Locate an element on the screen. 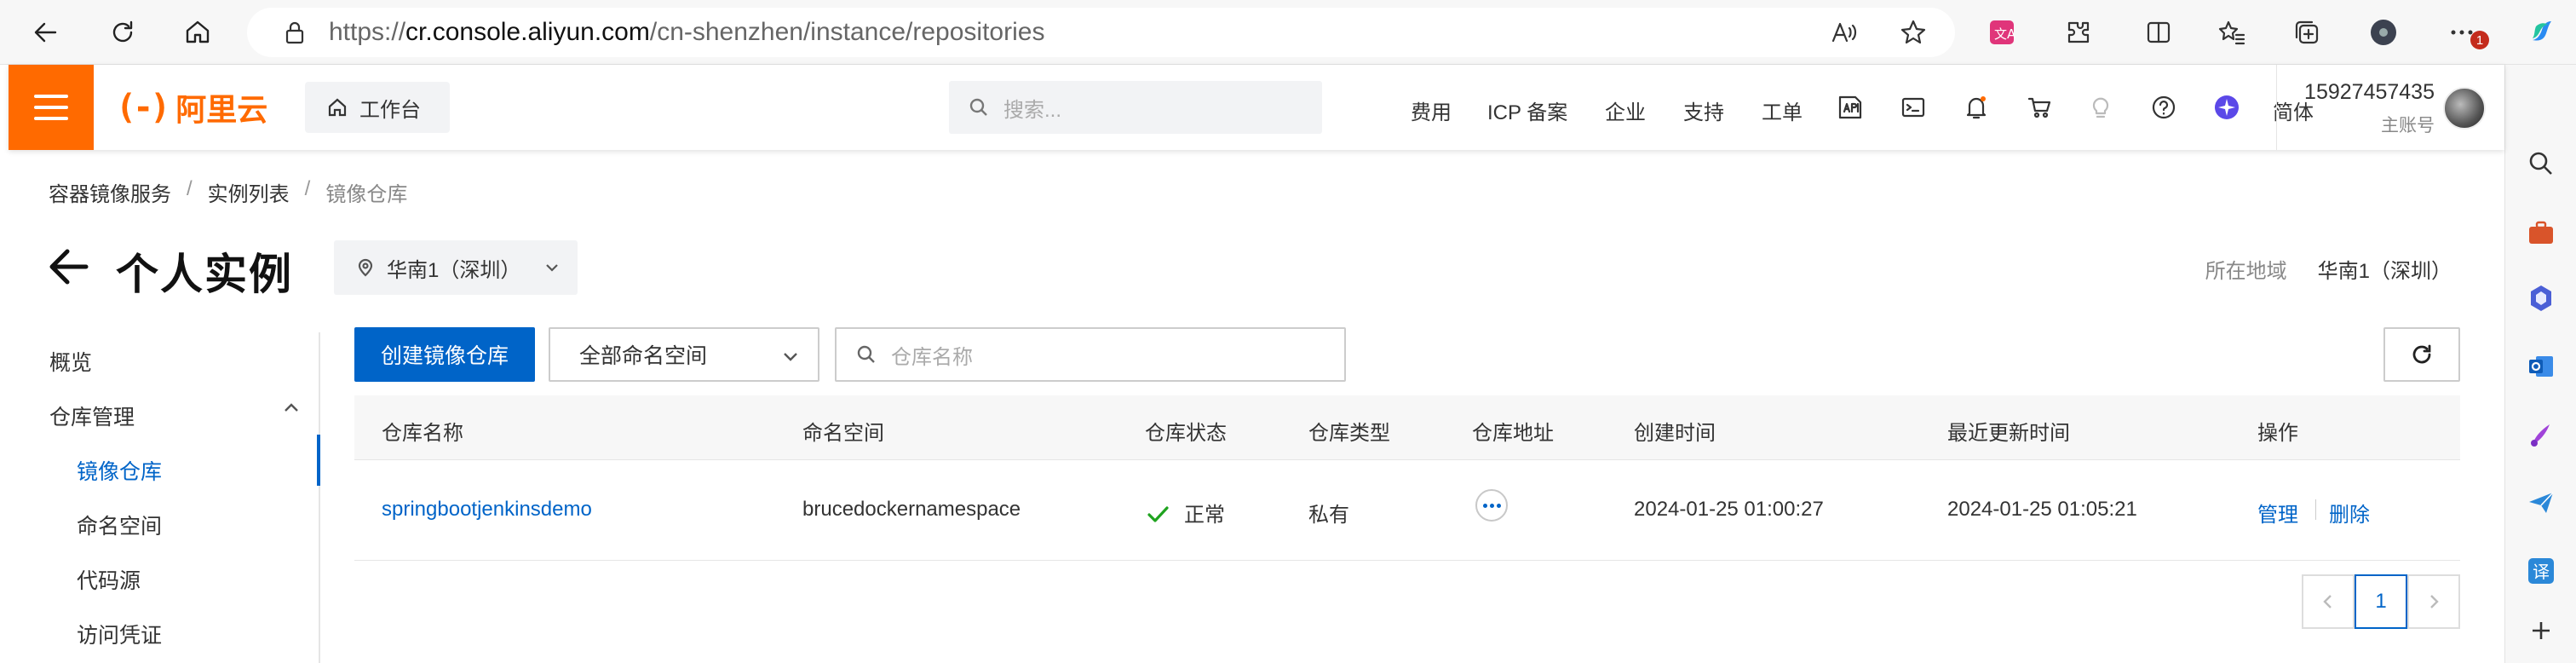  browser-sidebar: 译 is located at coordinates (2540, 364).